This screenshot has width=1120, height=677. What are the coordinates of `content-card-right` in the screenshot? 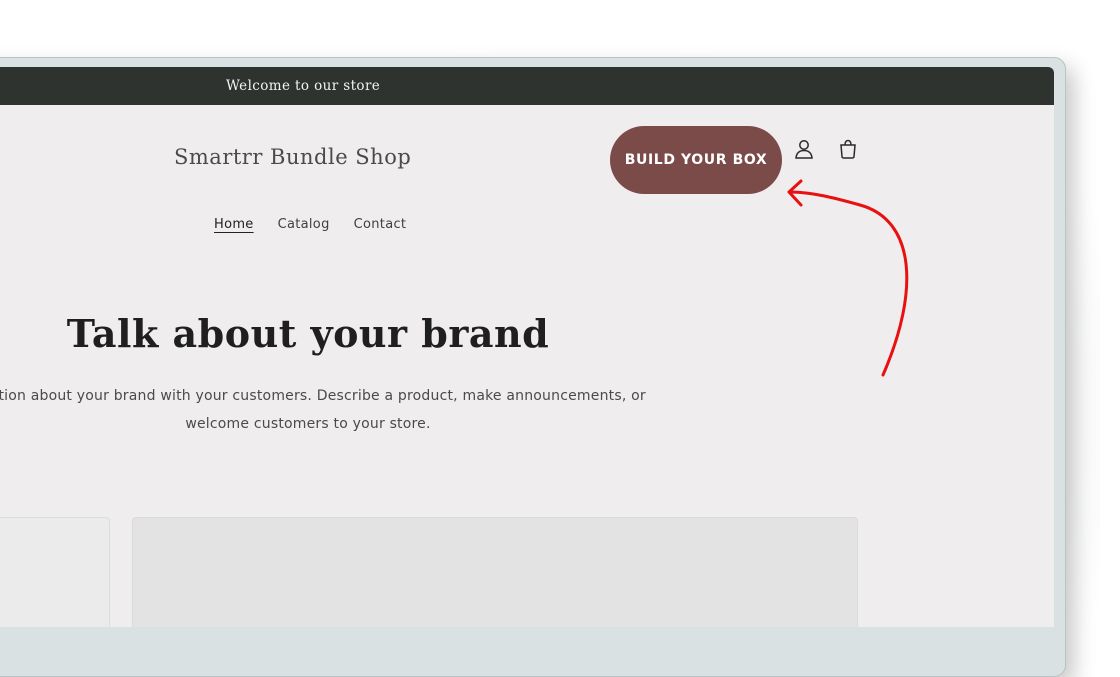 It's located at (495, 572).